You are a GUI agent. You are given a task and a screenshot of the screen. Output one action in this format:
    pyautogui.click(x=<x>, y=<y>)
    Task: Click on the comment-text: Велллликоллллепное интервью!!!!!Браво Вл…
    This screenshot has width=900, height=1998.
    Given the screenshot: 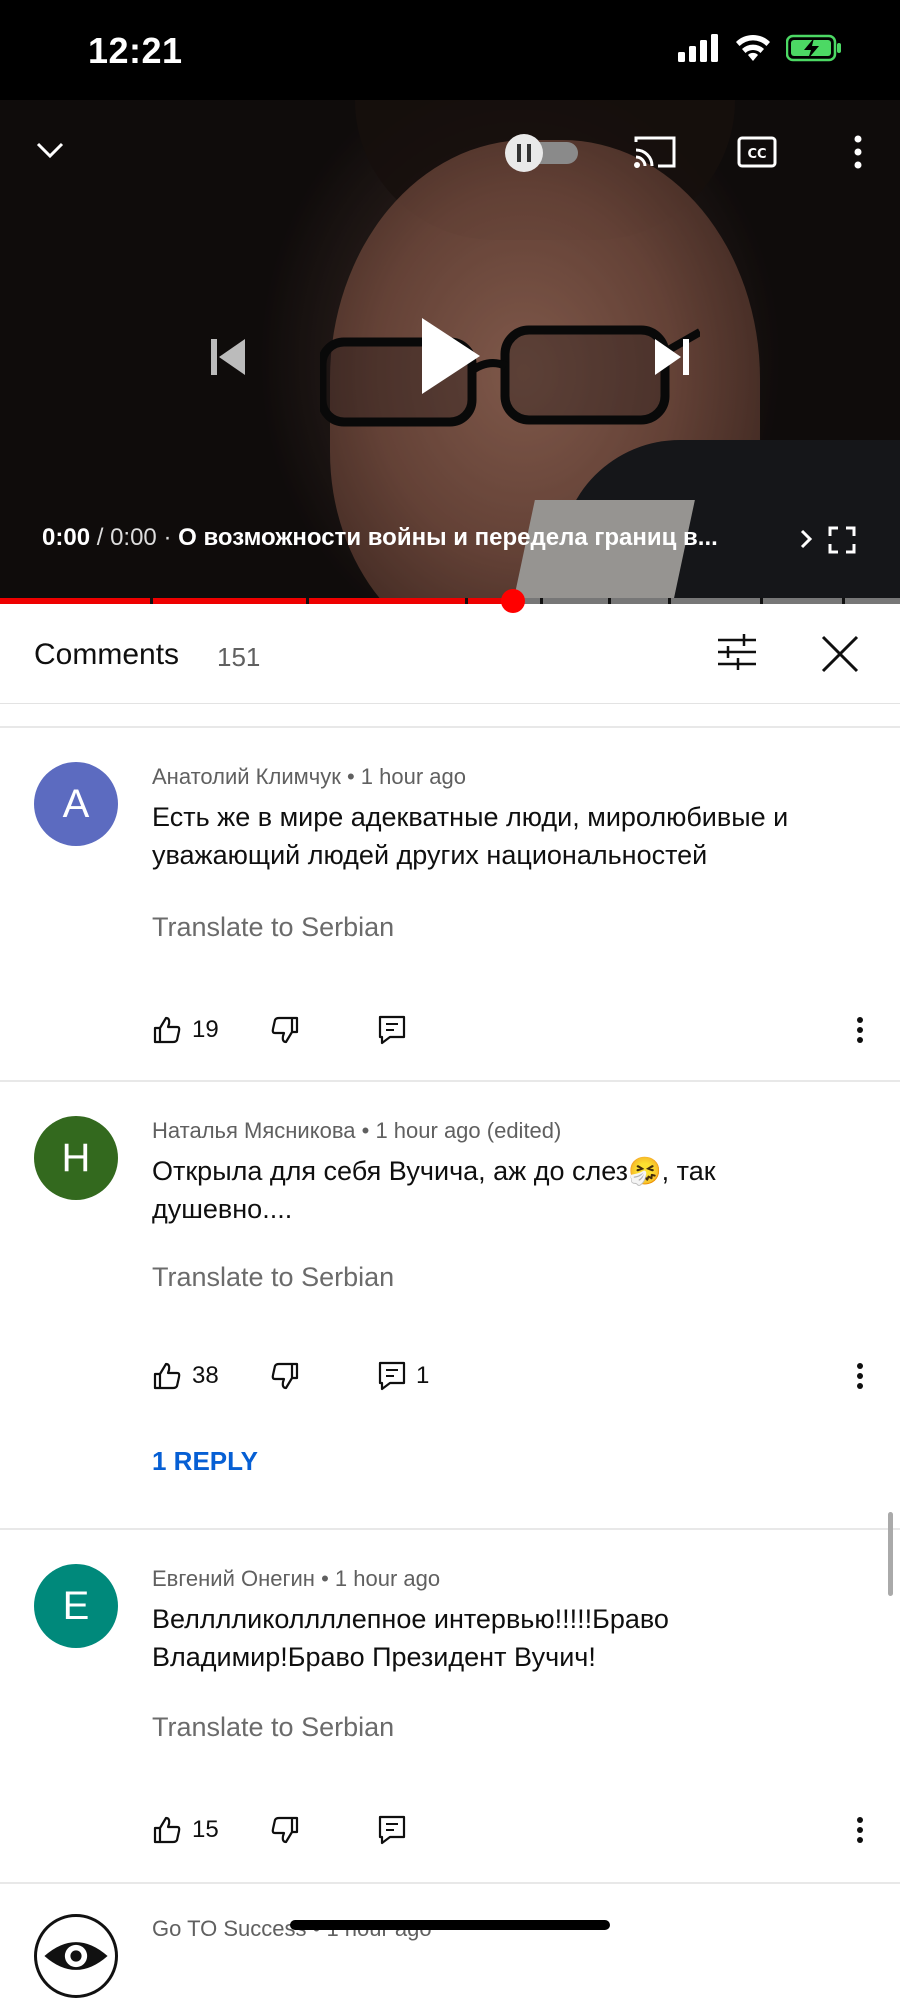 What is the action you would take?
    pyautogui.click(x=410, y=1638)
    